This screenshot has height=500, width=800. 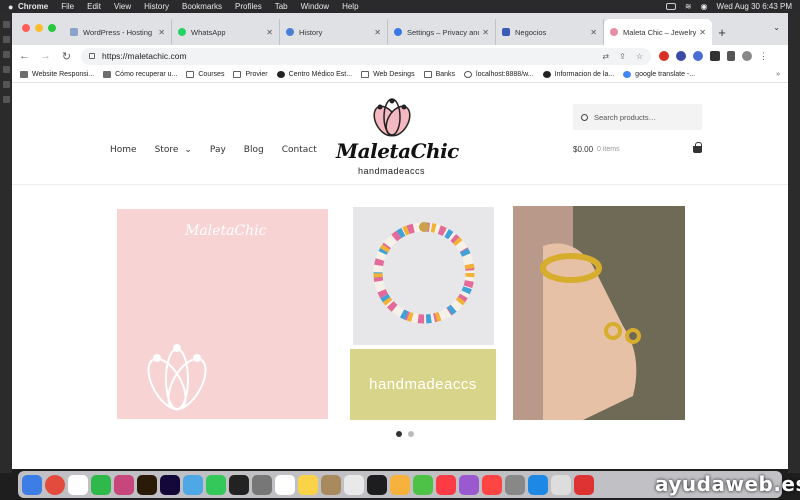 I want to click on menu-bookmarks: Bookmarks, so click(x=202, y=6).